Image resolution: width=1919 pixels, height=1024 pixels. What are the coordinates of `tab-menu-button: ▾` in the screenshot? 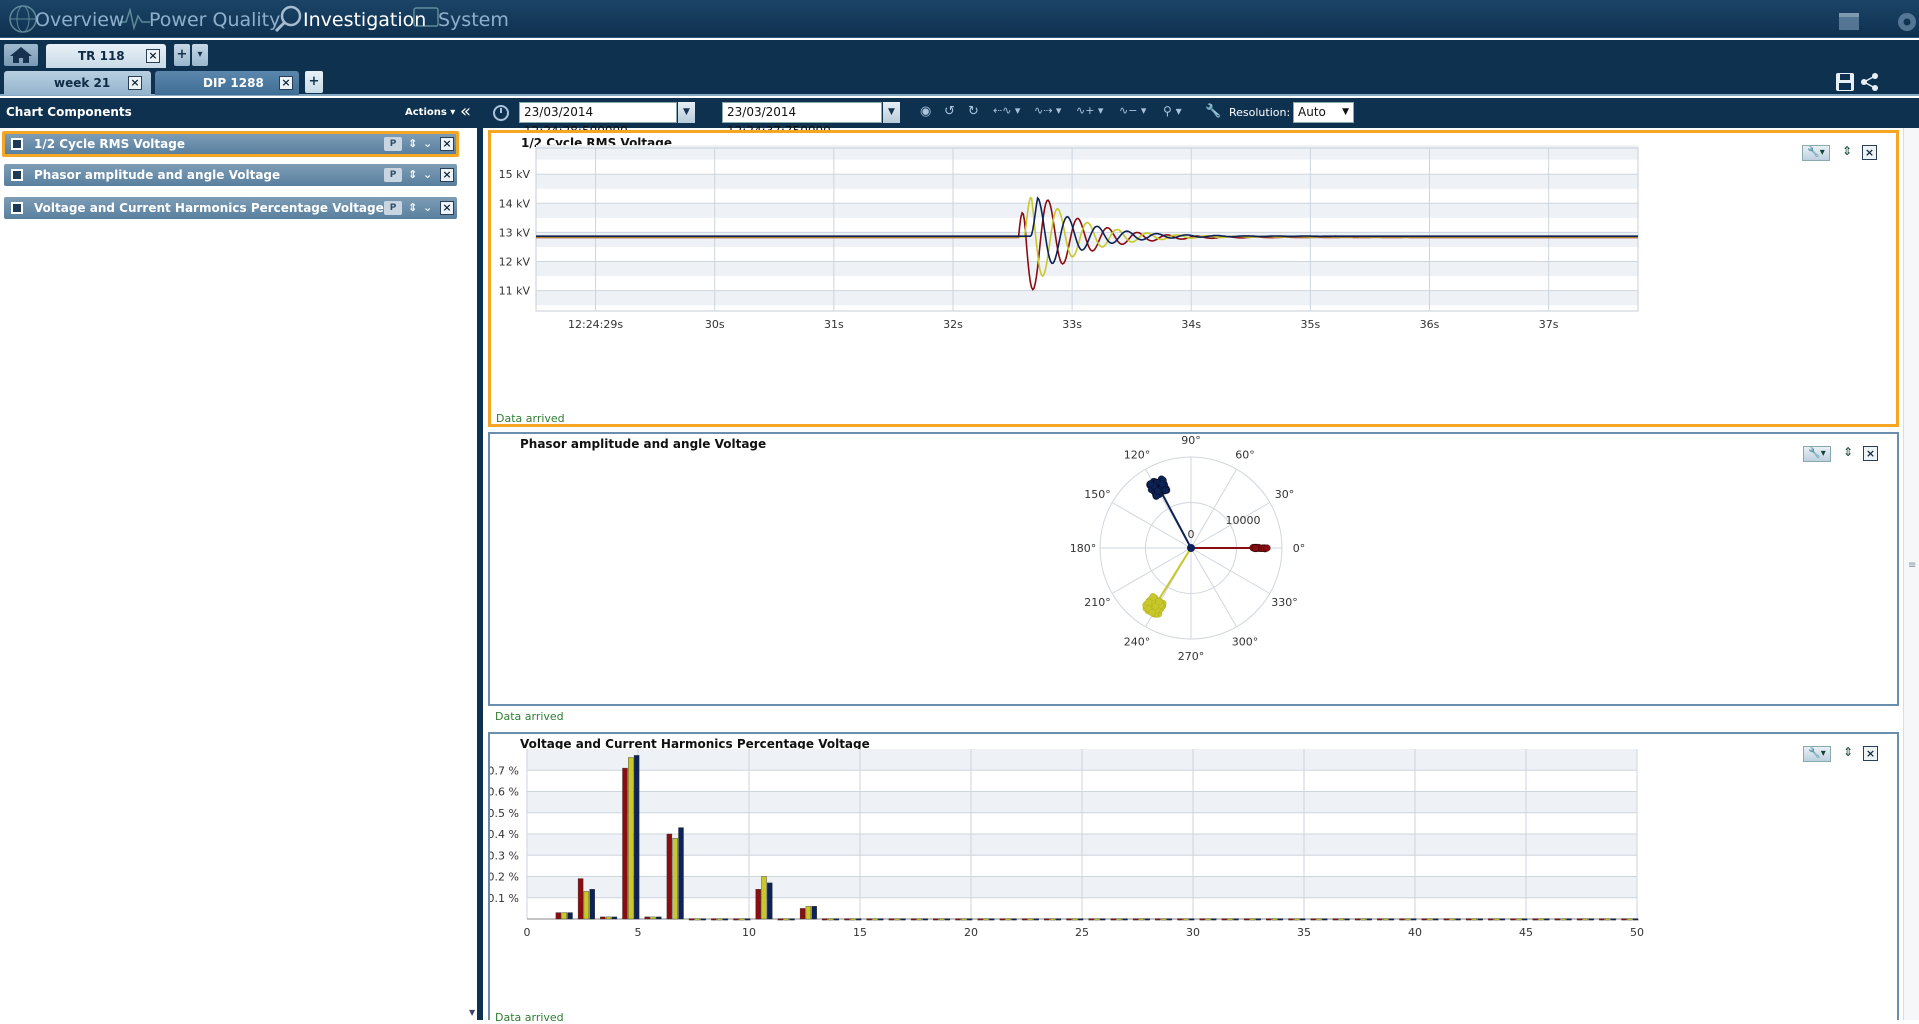 It's located at (200, 55).